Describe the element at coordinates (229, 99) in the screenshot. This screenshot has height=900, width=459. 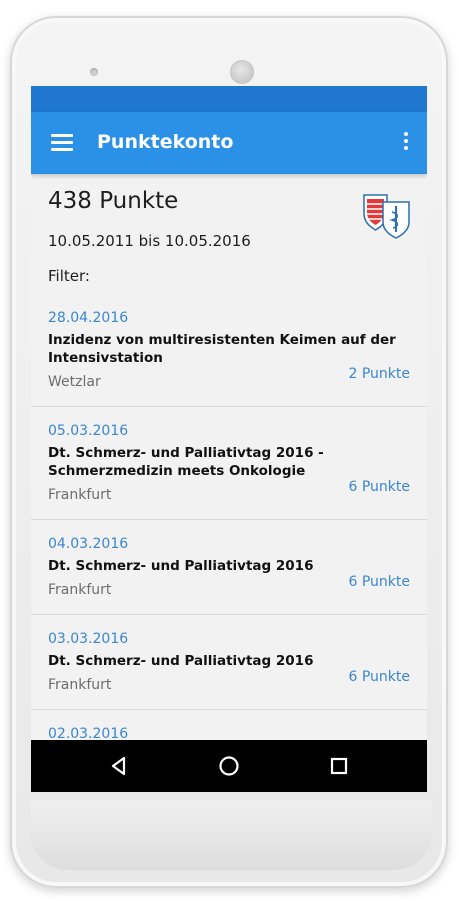
I see `status-bar` at that location.